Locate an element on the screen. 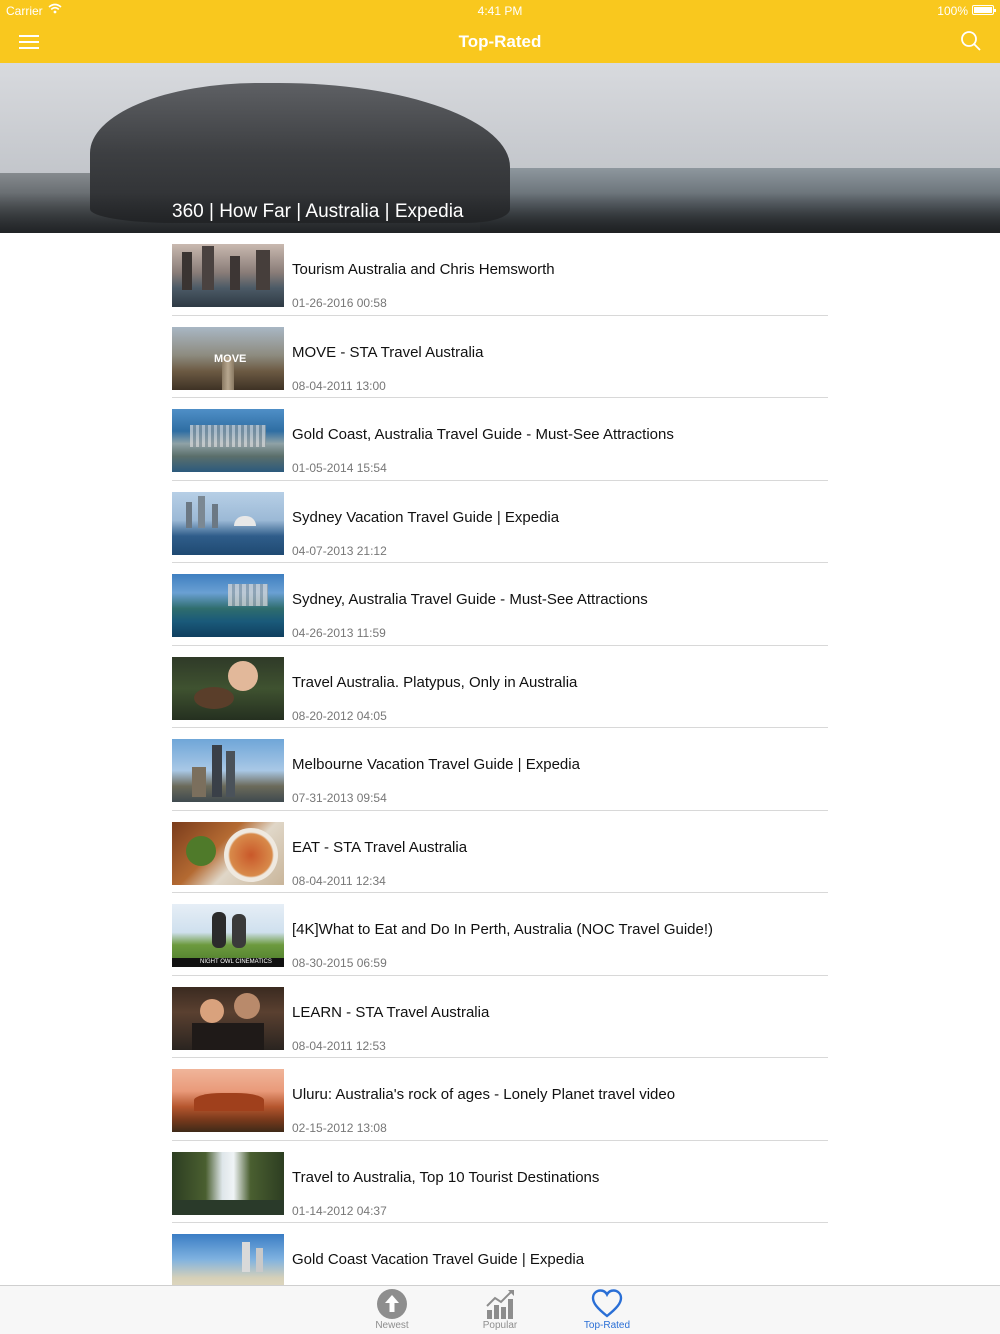 The height and width of the screenshot is (1334, 1000). featured-video-title: 360 | How Far | Australia | Expedia is located at coordinates (318, 211).